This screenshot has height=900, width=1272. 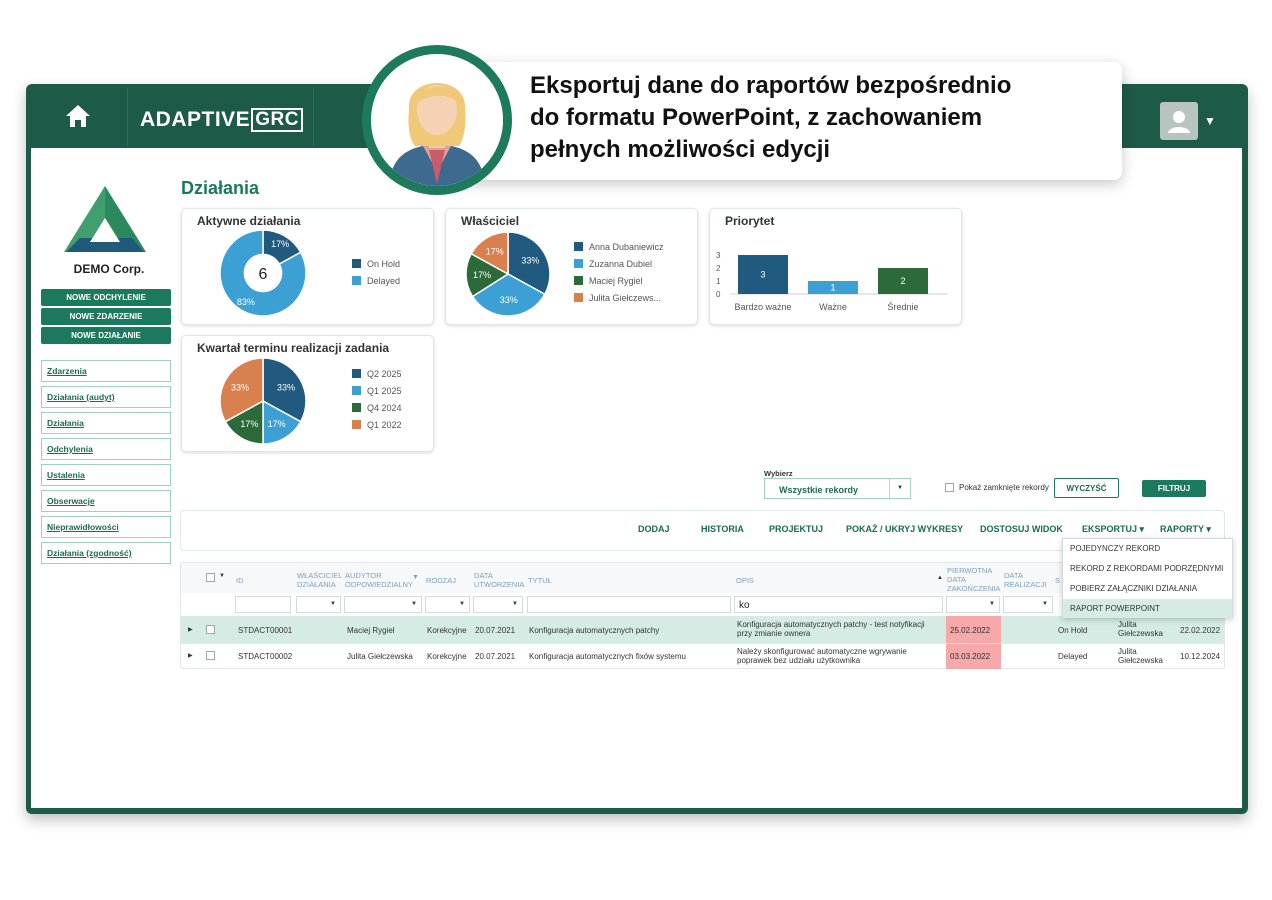 What do you see at coordinates (833, 307) in the screenshot?
I see `x-tick-label: Ważne` at bounding box center [833, 307].